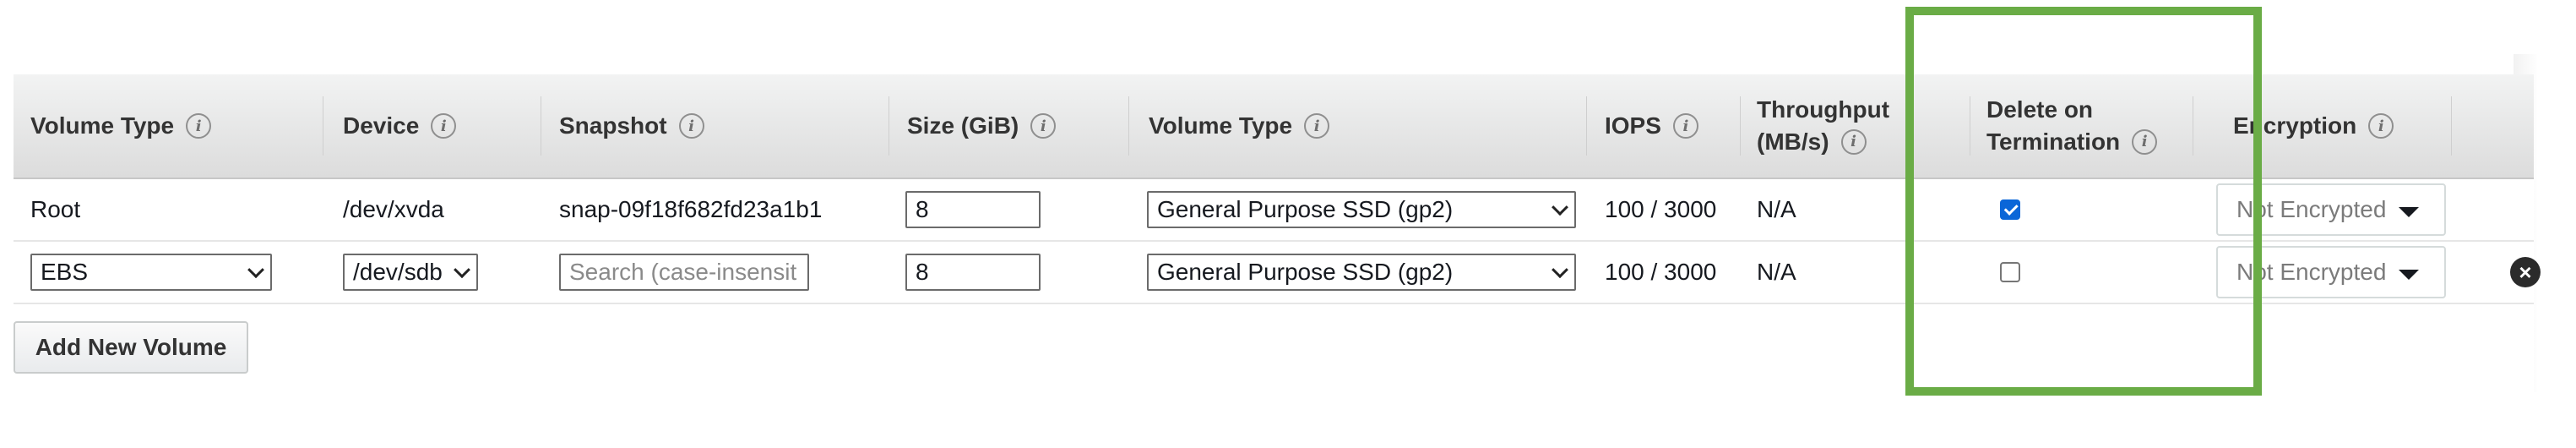  Describe the element at coordinates (381, 125) in the screenshot. I see `header-device-label: Device` at that location.